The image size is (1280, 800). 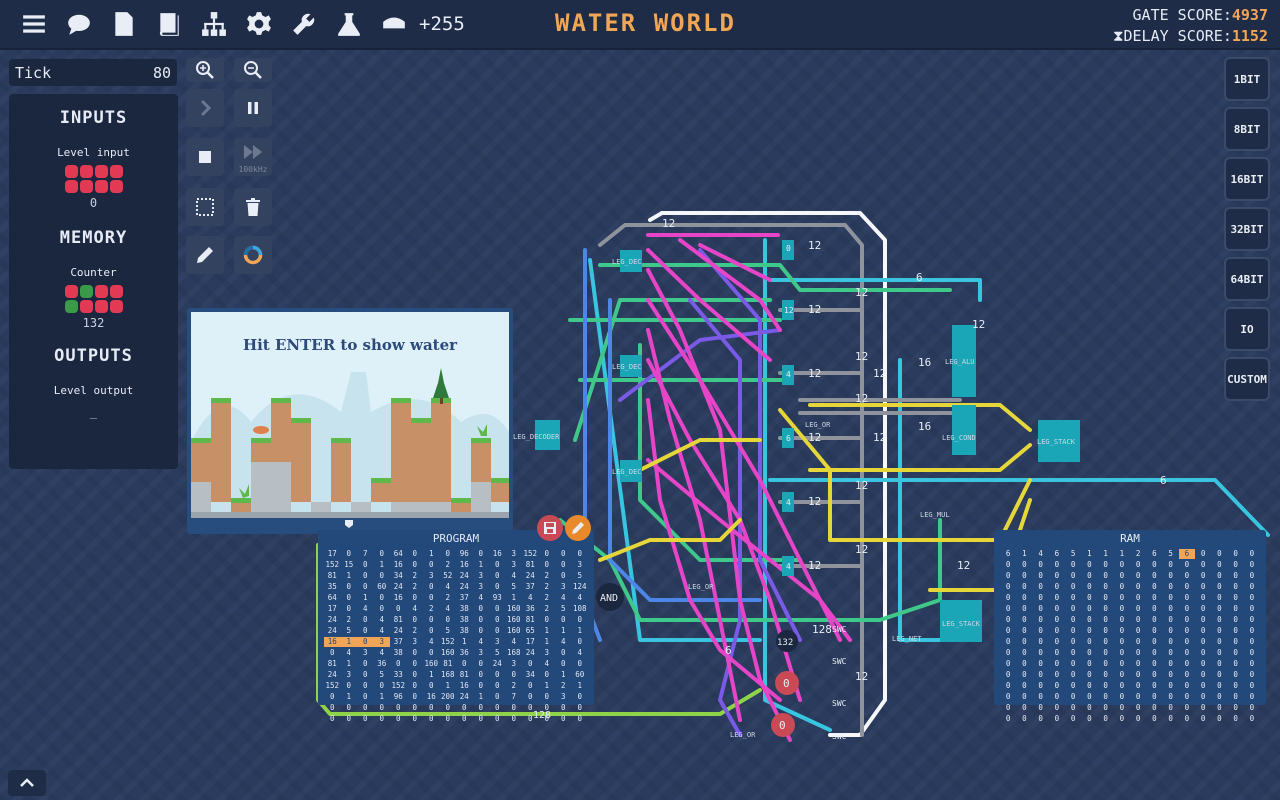 What do you see at coordinates (349, 24) in the screenshot?
I see `flask-icon` at bounding box center [349, 24].